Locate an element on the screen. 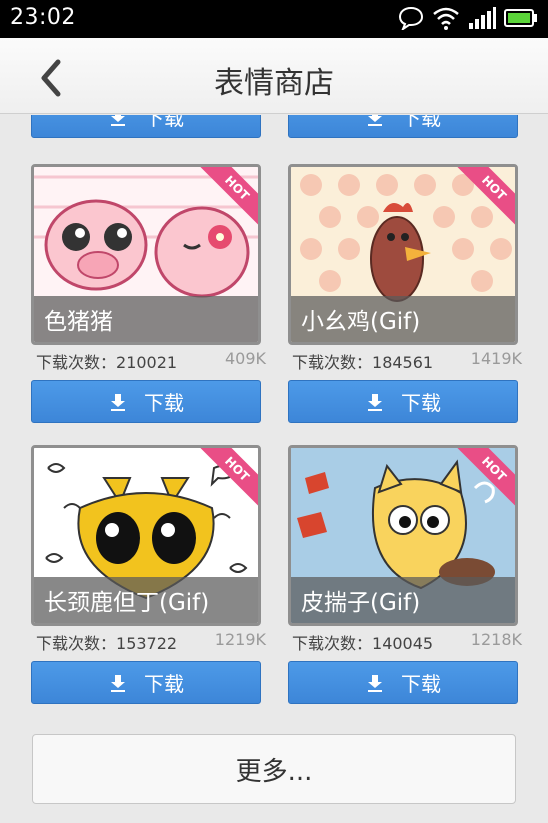 The height and width of the screenshot is (823, 548). sticker-card: HOT 长颈鹿但丁(Gif) is located at coordinates (146, 535).